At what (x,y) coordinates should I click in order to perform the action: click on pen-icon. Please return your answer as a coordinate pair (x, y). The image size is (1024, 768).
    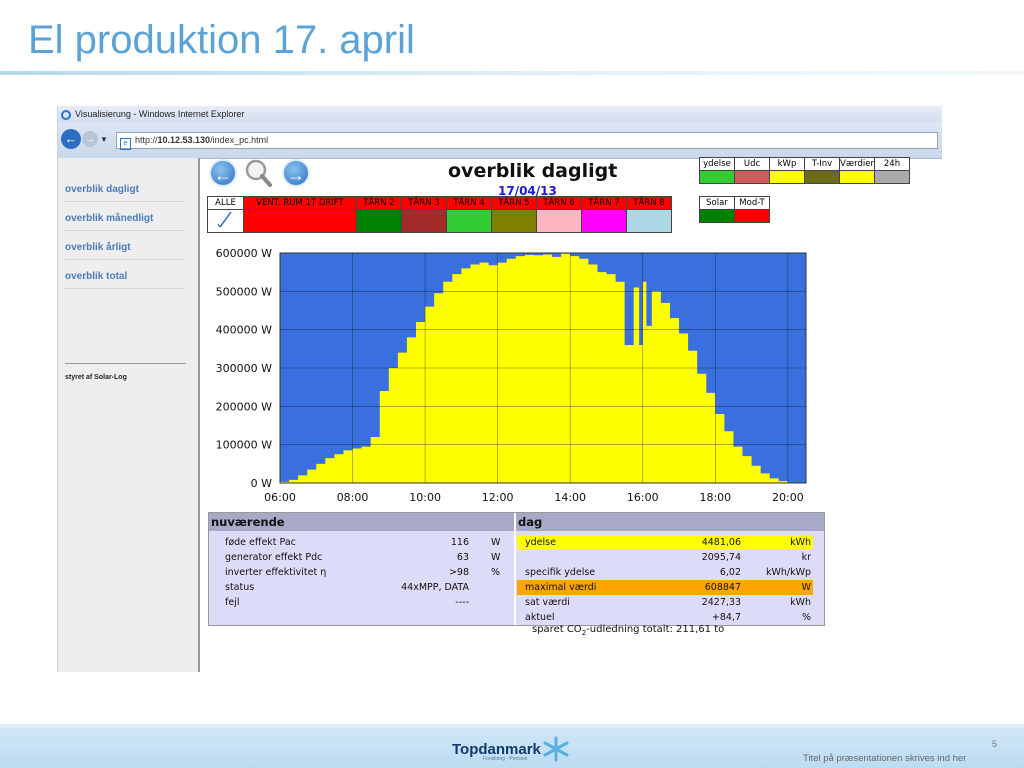
    Looking at the image, I should click on (224, 219).